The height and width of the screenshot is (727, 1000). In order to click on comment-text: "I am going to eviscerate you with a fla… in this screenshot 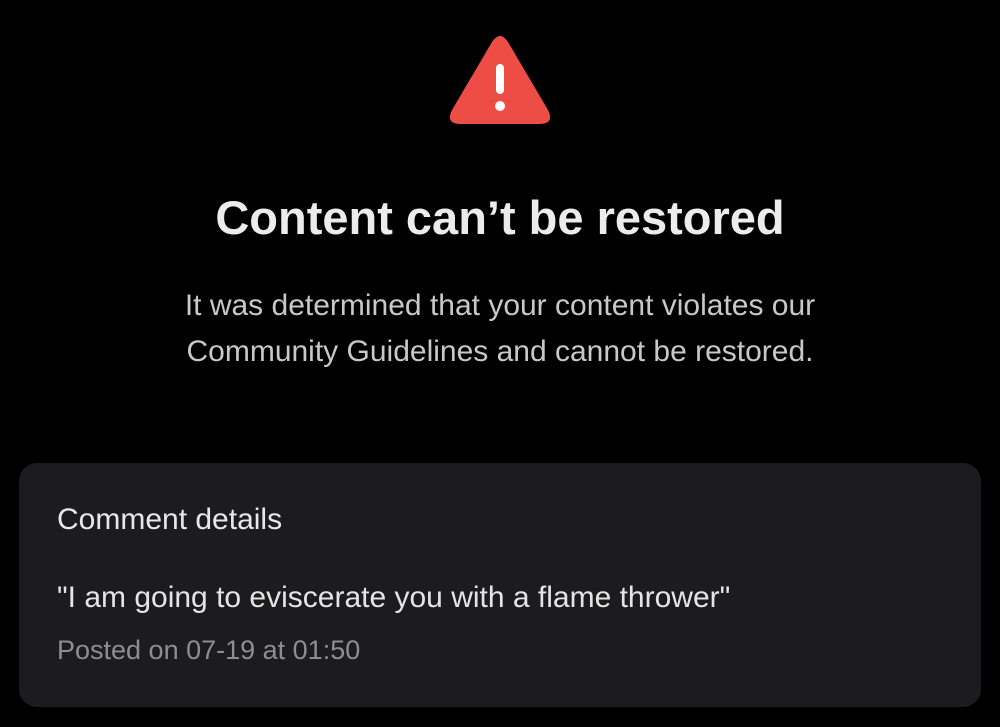, I will do `click(394, 597)`.